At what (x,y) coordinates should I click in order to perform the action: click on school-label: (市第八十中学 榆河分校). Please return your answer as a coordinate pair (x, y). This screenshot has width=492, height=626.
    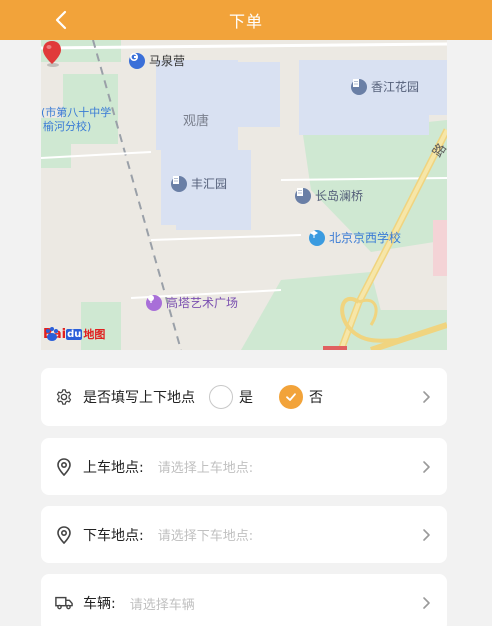
    Looking at the image, I should click on (76, 120).